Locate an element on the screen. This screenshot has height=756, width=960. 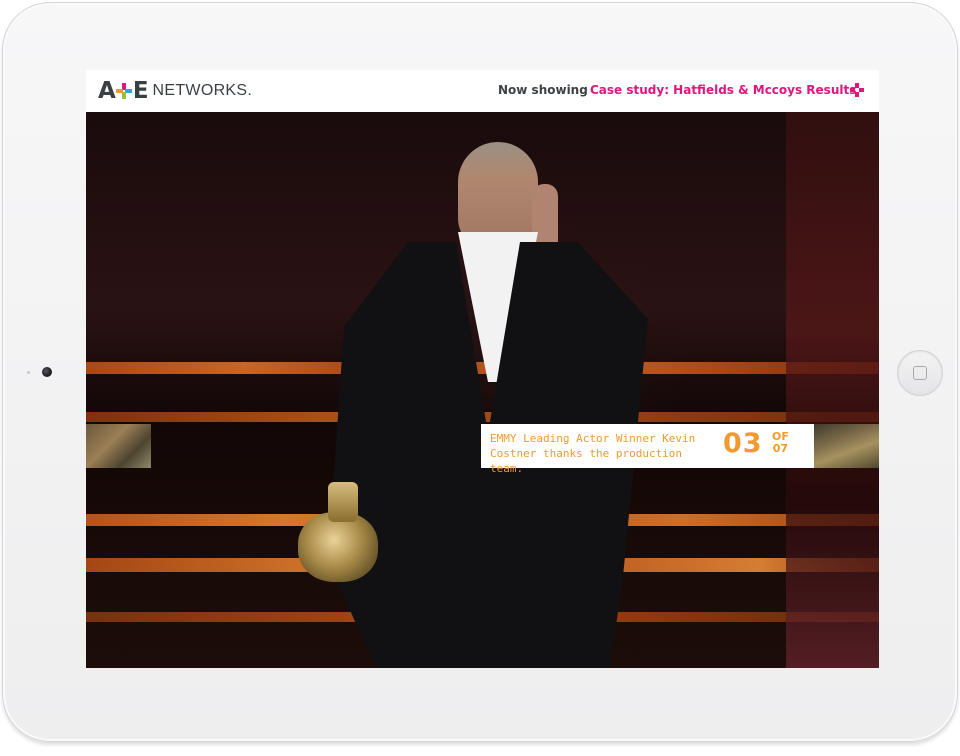
slide-counter-total: OF 07 is located at coordinates (780, 443).